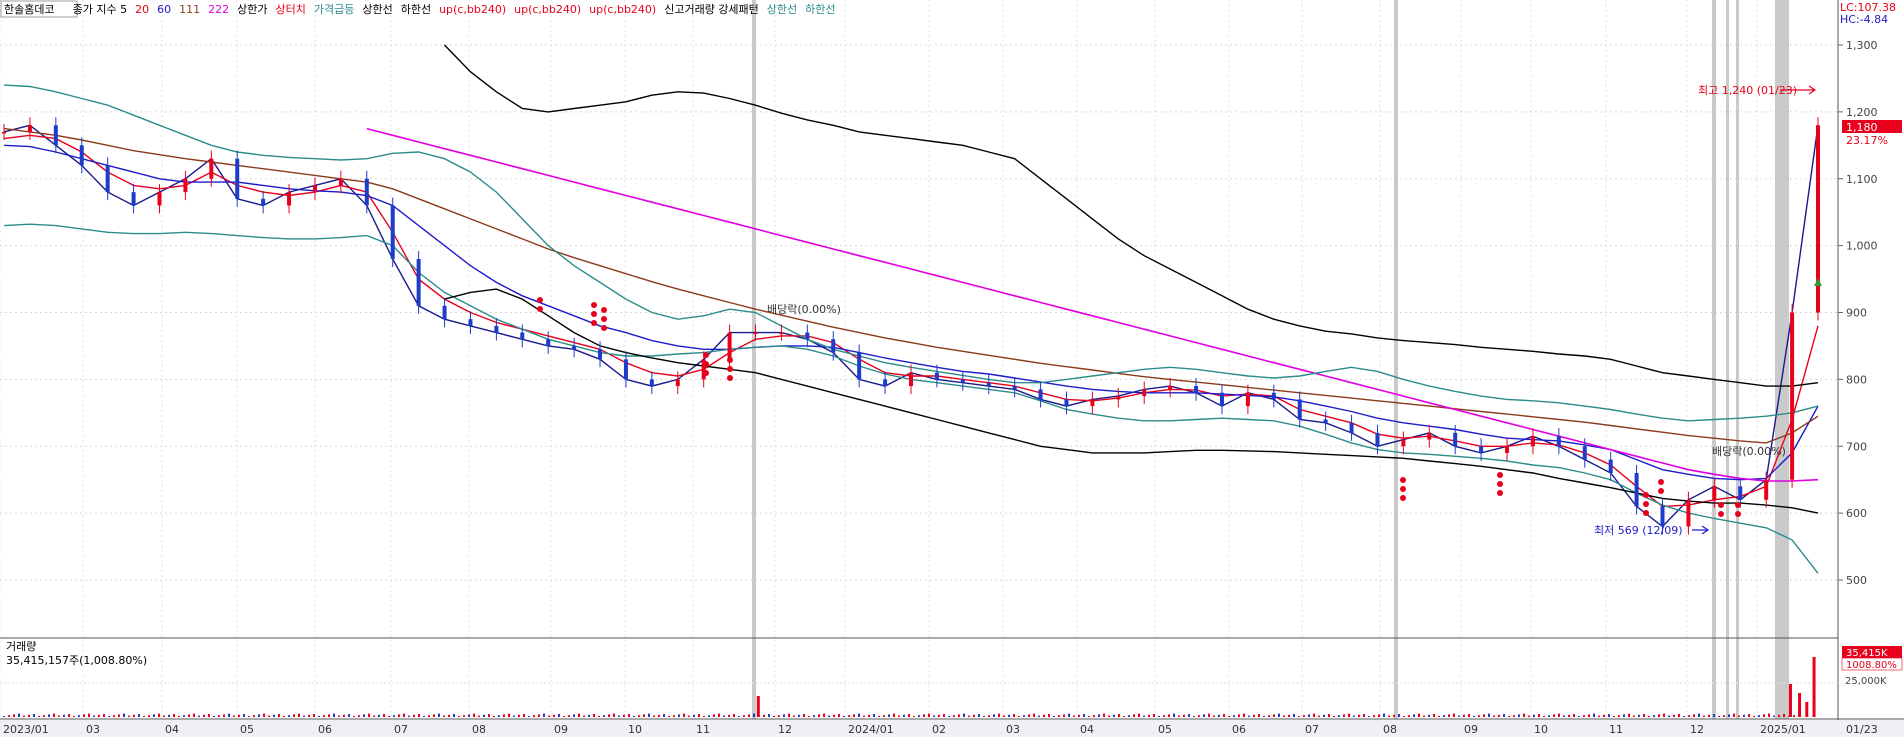 This screenshot has height=737, width=1904. Describe the element at coordinates (100, 9) in the screenshot. I see `legend-item: 종가 지수 5` at that location.